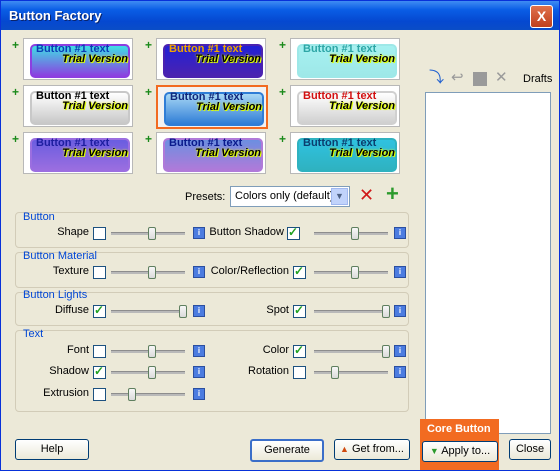 The width and height of the screenshot is (560, 471). Describe the element at coordinates (60, 256) in the screenshot. I see `material-section-title: Button Material` at that location.